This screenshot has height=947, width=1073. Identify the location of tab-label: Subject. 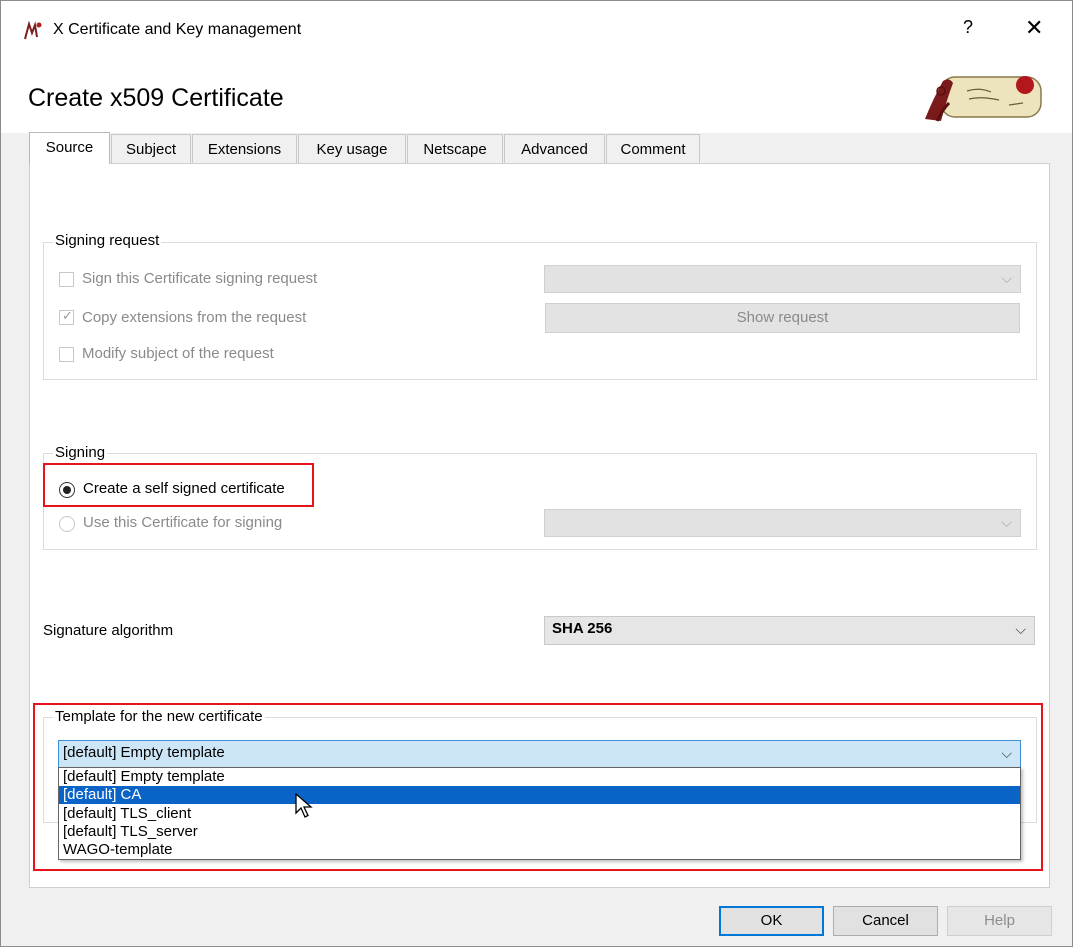
(151, 149).